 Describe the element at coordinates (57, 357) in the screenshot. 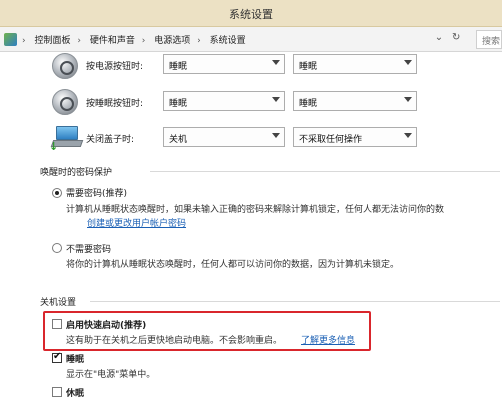

I see `sleep-checkbox` at that location.